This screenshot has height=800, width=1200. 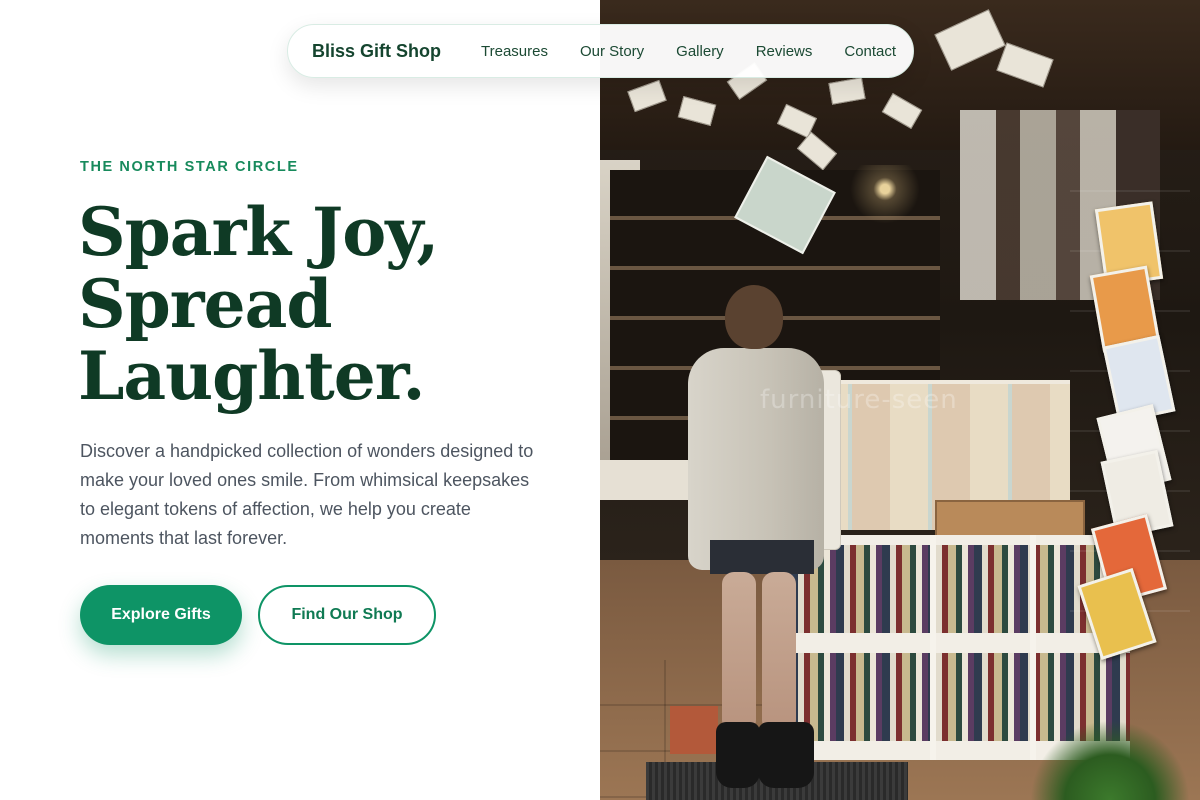 I want to click on hero-headline: Spark Joy, Spread Laughter., so click(x=318, y=304).